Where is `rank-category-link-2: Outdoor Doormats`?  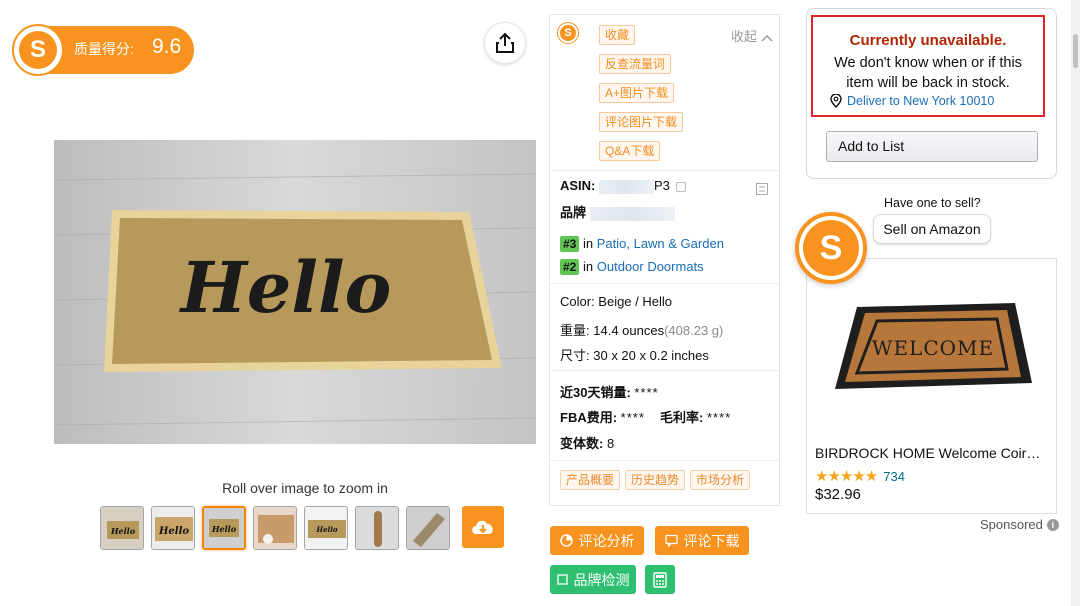
rank-category-link-2: Outdoor Doormats is located at coordinates (650, 266).